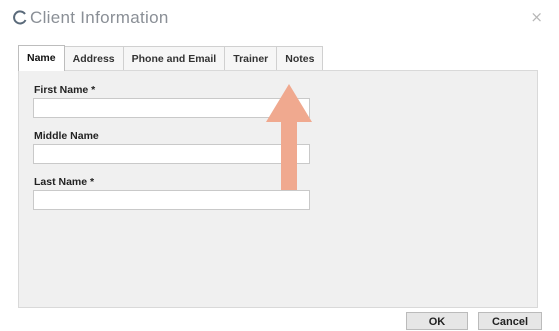  Describe the element at coordinates (20, 17) in the screenshot. I see `refresh-icon` at that location.